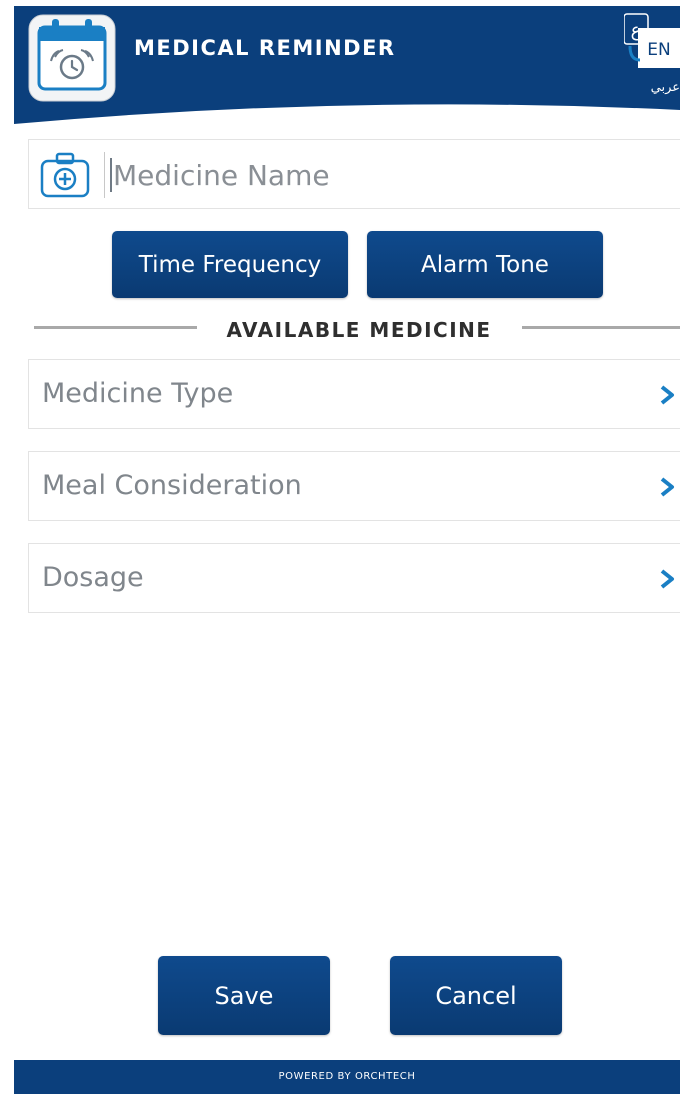 The height and width of the screenshot is (1094, 680). I want to click on lang-badge: EN, so click(658, 50).